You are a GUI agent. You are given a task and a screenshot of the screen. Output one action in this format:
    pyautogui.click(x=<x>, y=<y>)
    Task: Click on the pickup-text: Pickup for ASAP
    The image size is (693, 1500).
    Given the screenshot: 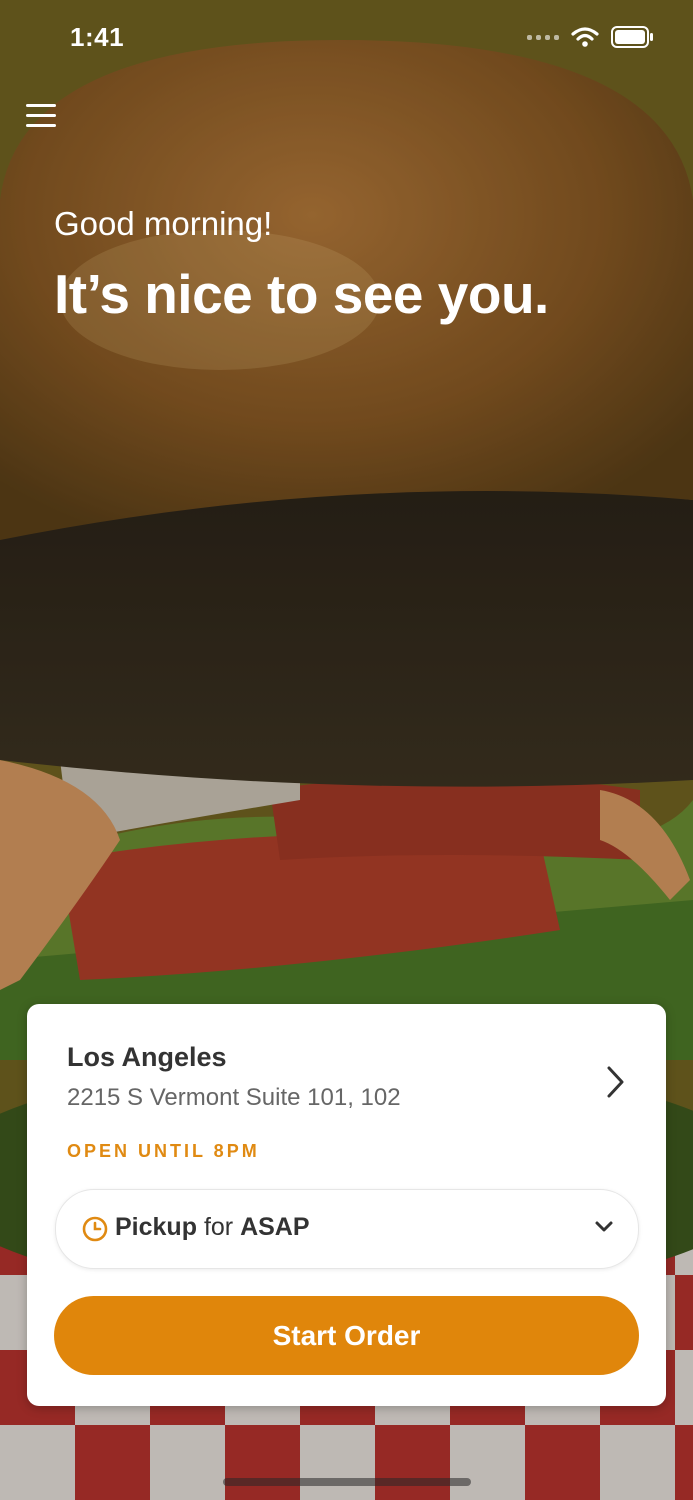 What is the action you would take?
    pyautogui.click(x=212, y=1227)
    